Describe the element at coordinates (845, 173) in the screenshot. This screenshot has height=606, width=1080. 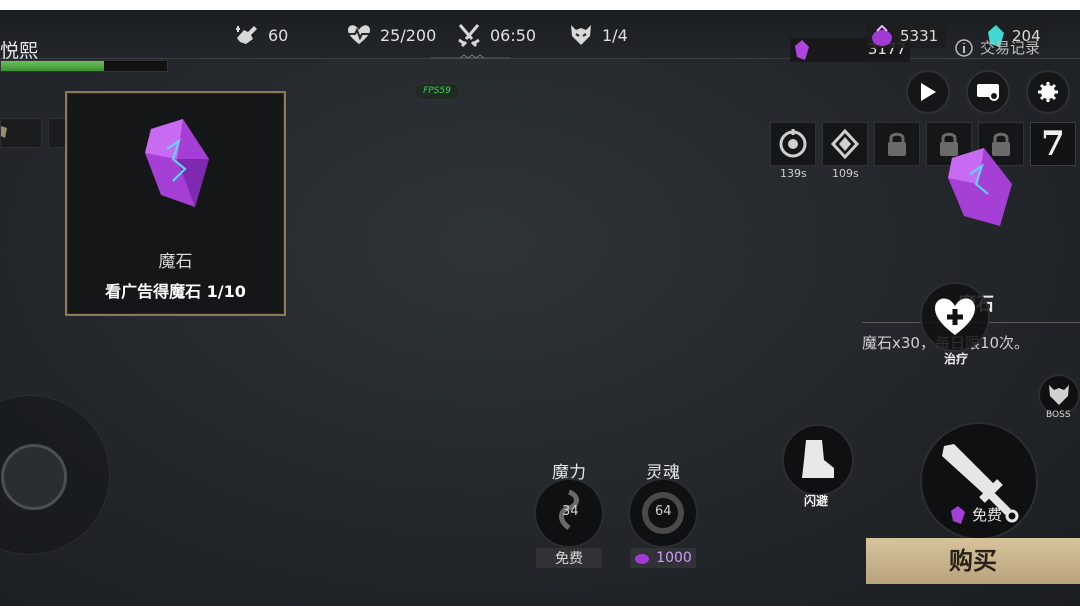
I see `skill-2-cooldown: 109s` at that location.